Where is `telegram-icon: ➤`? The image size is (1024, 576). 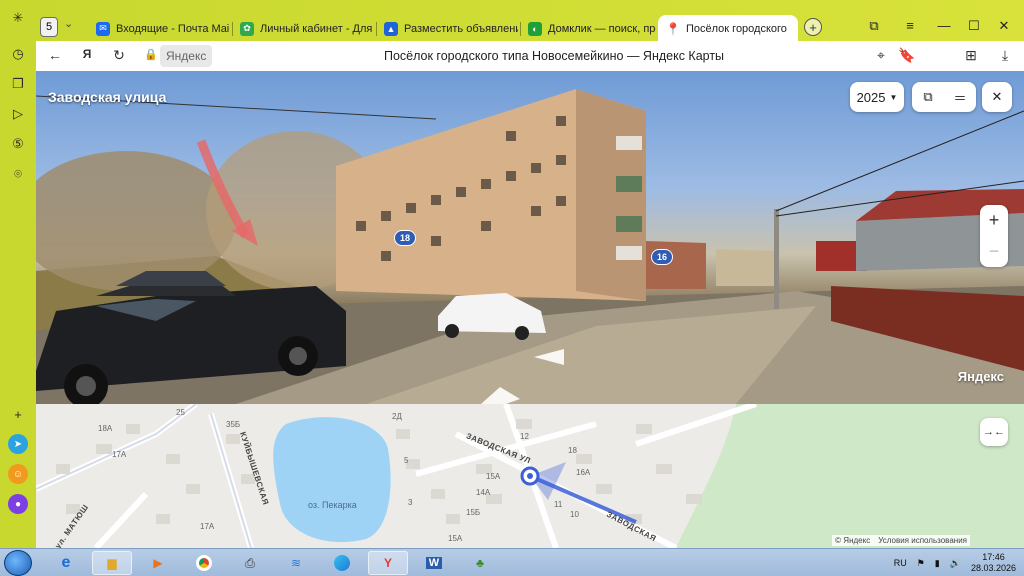 telegram-icon: ➤ is located at coordinates (18, 444).